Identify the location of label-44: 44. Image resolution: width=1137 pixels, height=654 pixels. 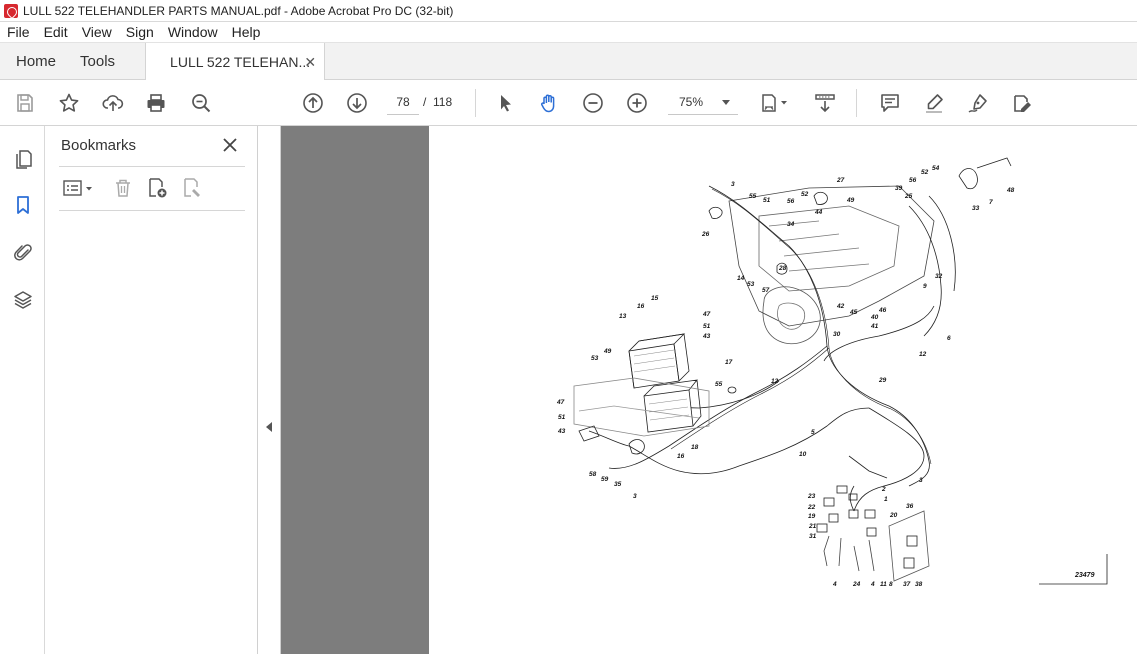
(818, 212).